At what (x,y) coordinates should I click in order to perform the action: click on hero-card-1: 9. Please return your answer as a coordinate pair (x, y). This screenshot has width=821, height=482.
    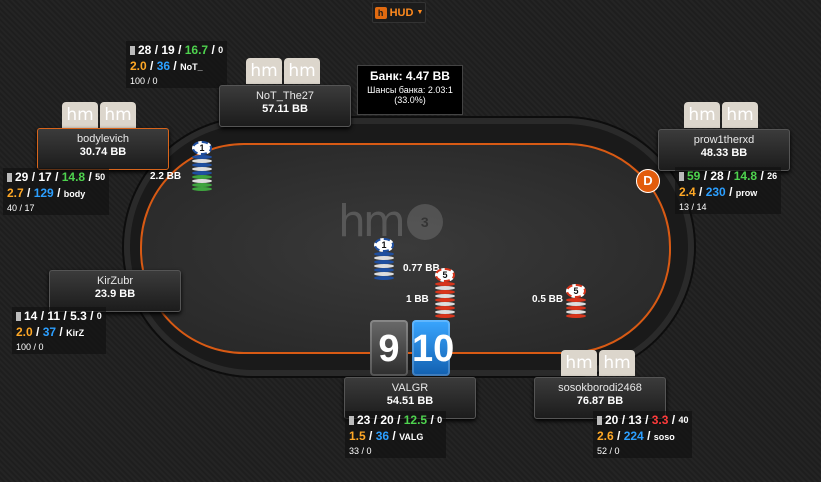
    Looking at the image, I should click on (389, 348).